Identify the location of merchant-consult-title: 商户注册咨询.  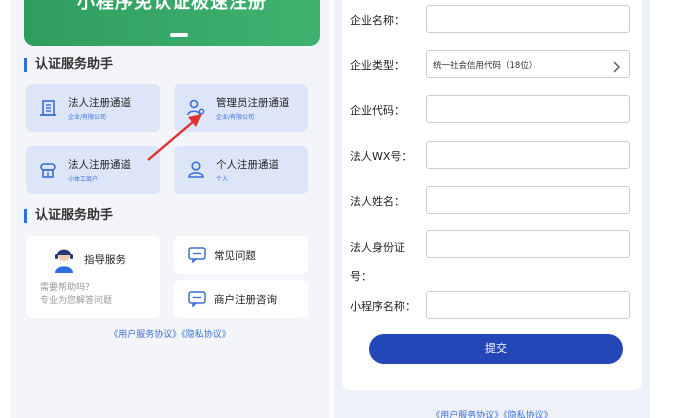
(245, 300).